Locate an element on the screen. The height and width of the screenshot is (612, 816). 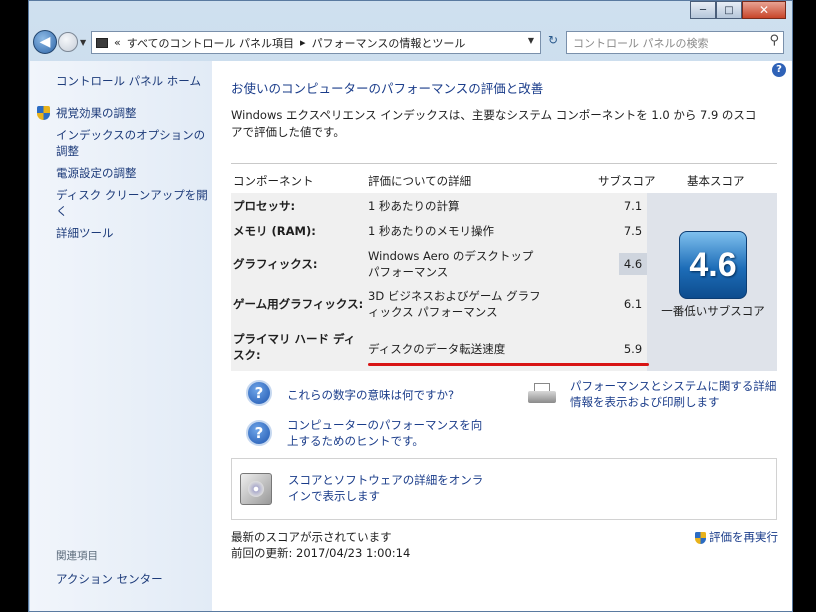
sidebar-home-link: コントロール パネル ホーム is located at coordinates (128, 81).